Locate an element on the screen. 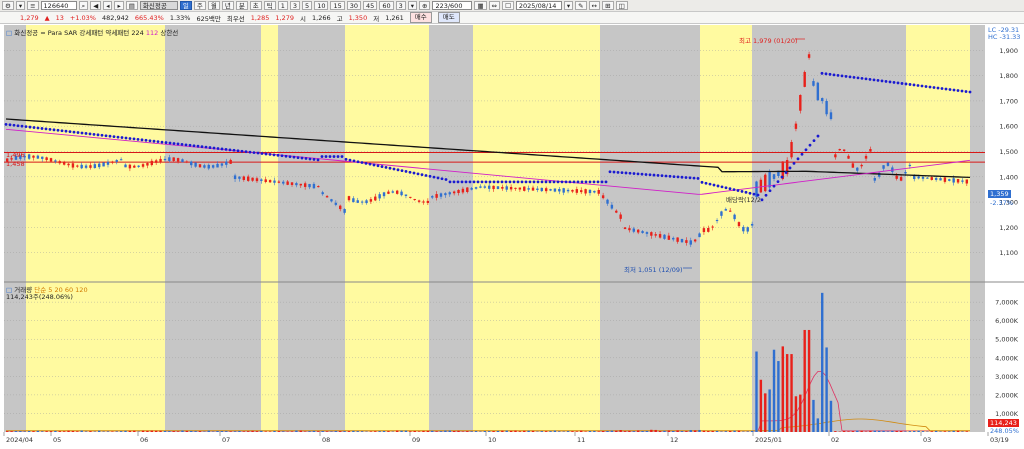 This screenshot has width=1024, height=449. volume-axis-label: 6,000K is located at coordinates (1007, 321).